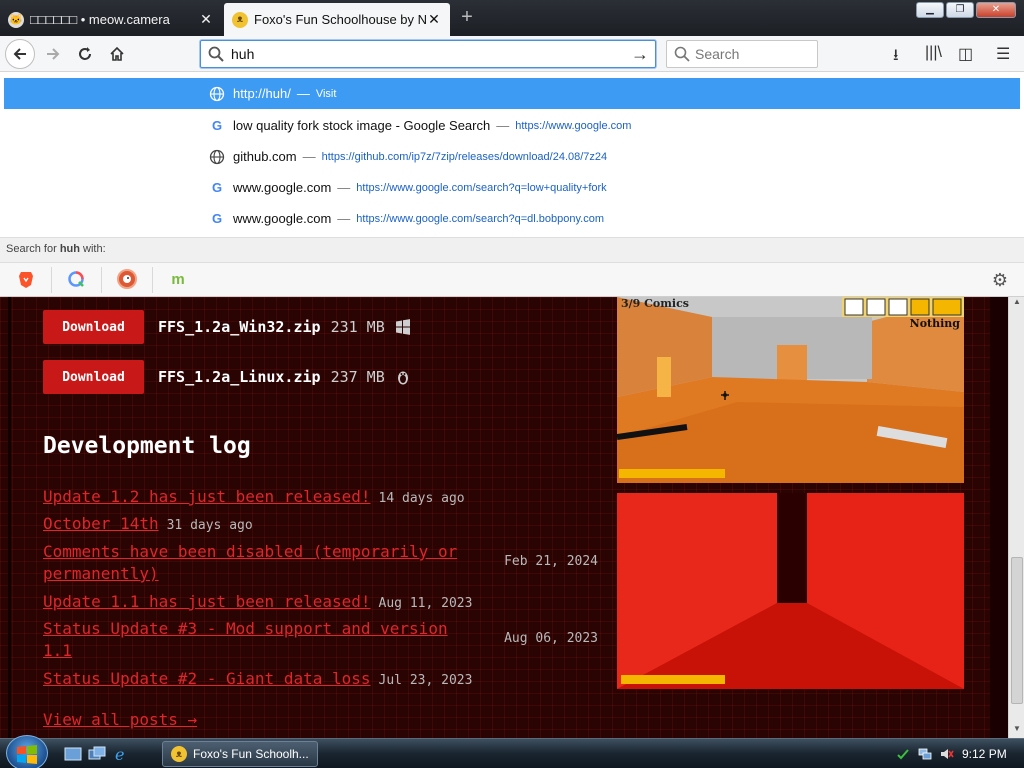 The image size is (1024, 768). Describe the element at coordinates (903, 754) in the screenshot. I see `safely-remove-hardware-icon` at that location.